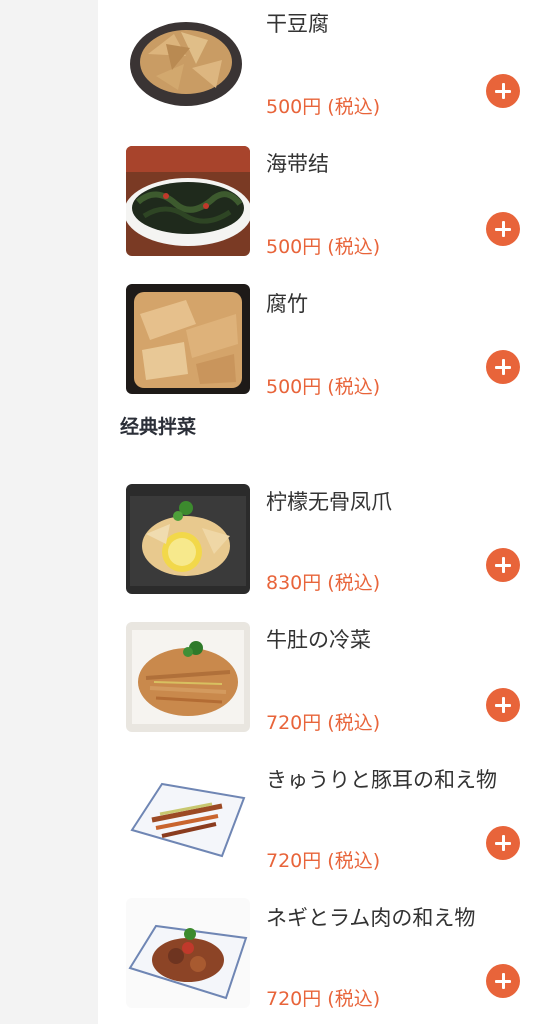 The height and width of the screenshot is (1024, 546). I want to click on item-name: ネギとラム肉の和え物, so click(371, 918).